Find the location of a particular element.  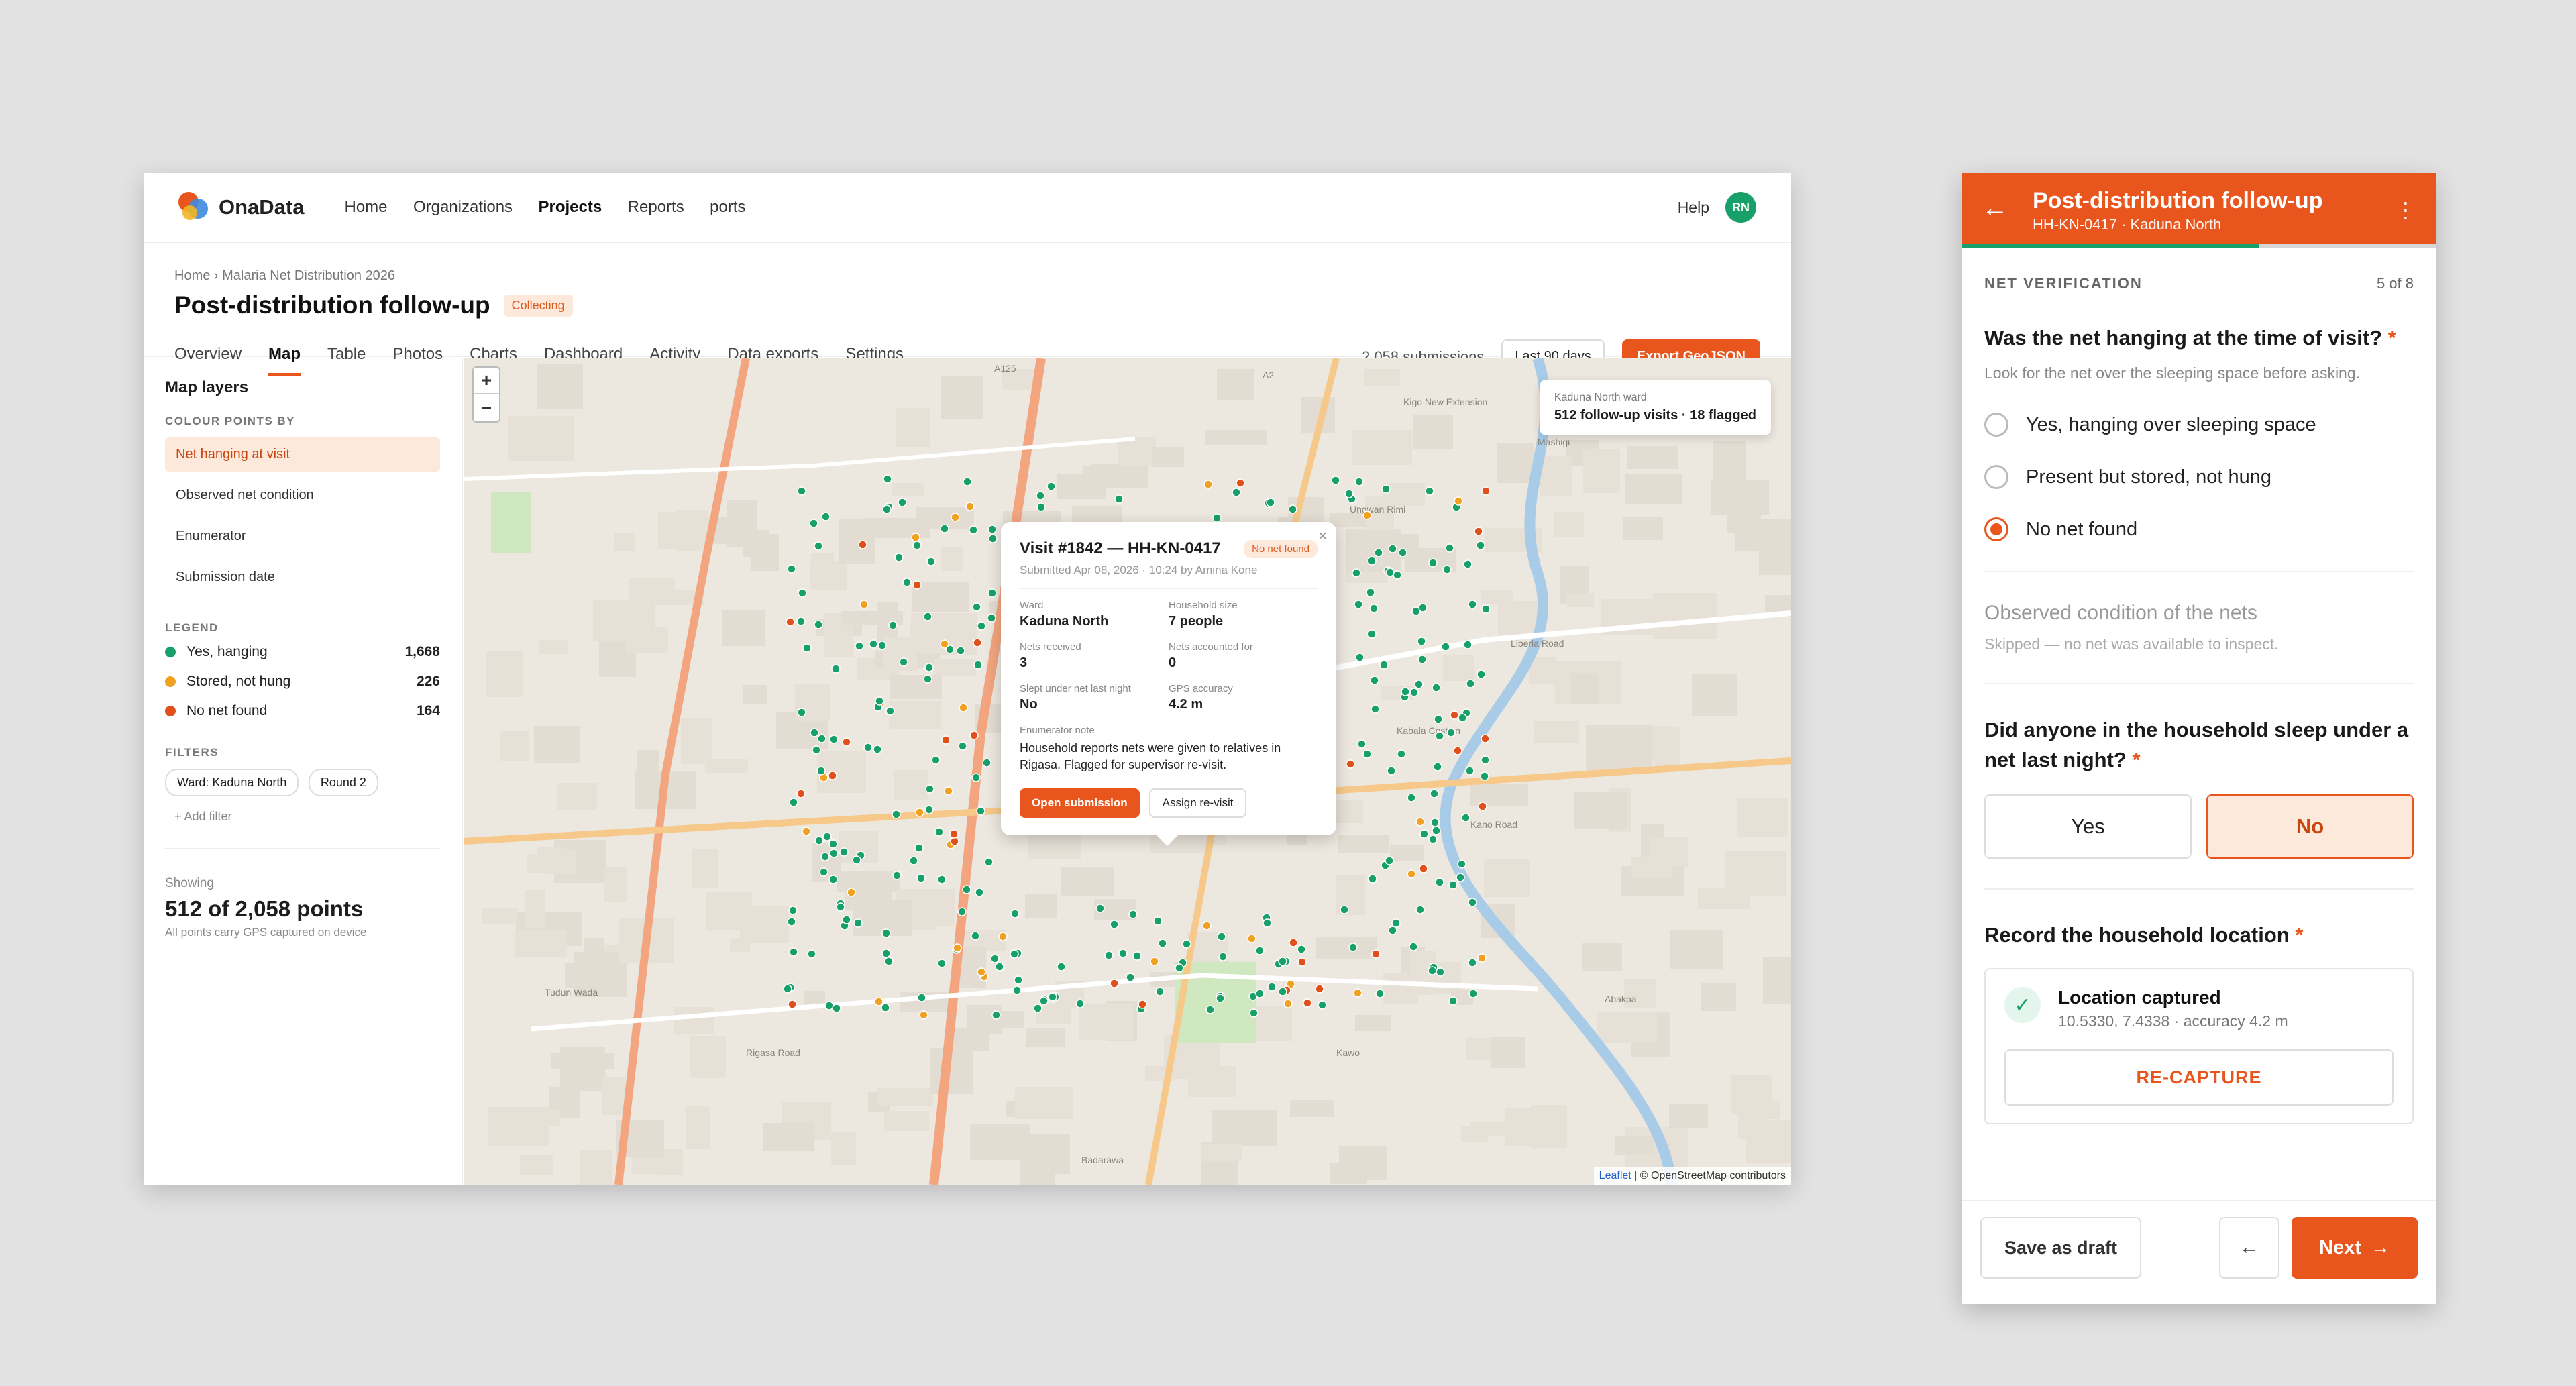

breadcrumb: Home › Malaria Net Distribution 2026 is located at coordinates (284, 276).